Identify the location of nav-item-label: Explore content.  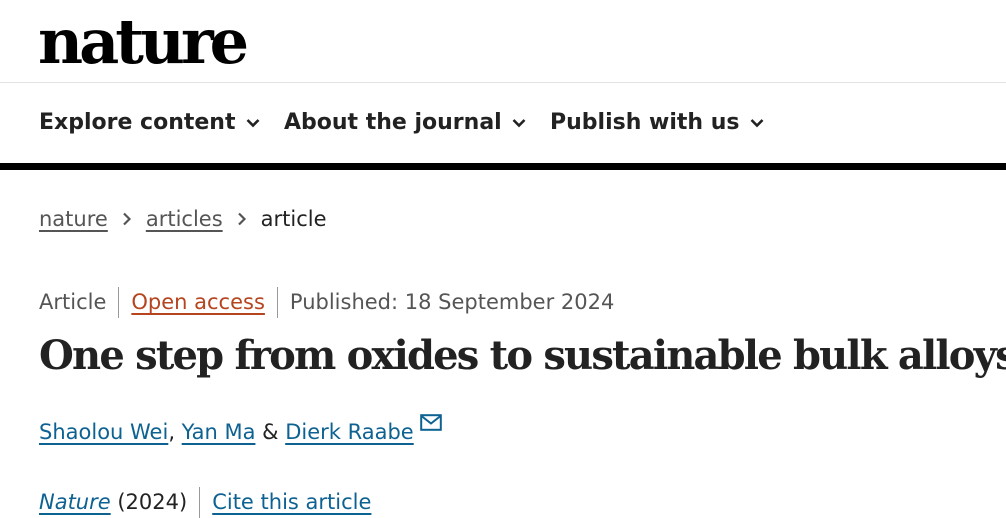
(137, 122).